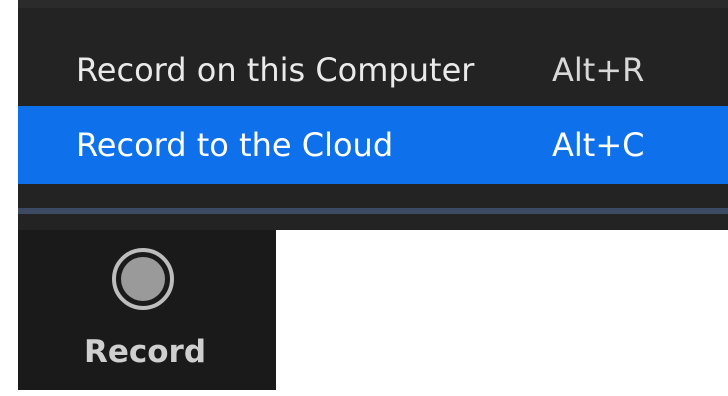 The height and width of the screenshot is (396, 728). What do you see at coordinates (598, 145) in the screenshot?
I see `menu-item-shortcut: Alt+C` at bounding box center [598, 145].